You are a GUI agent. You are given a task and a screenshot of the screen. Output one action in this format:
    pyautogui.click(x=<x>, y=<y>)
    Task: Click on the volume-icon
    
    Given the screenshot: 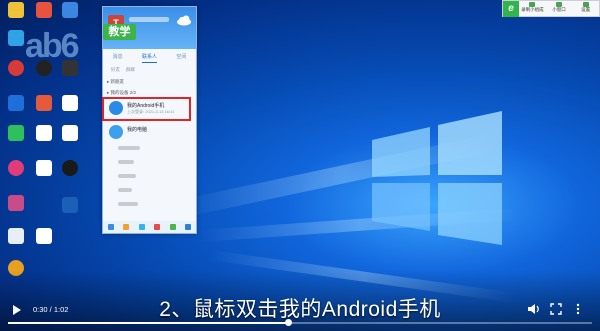 What is the action you would take?
    pyautogui.click(x=534, y=309)
    